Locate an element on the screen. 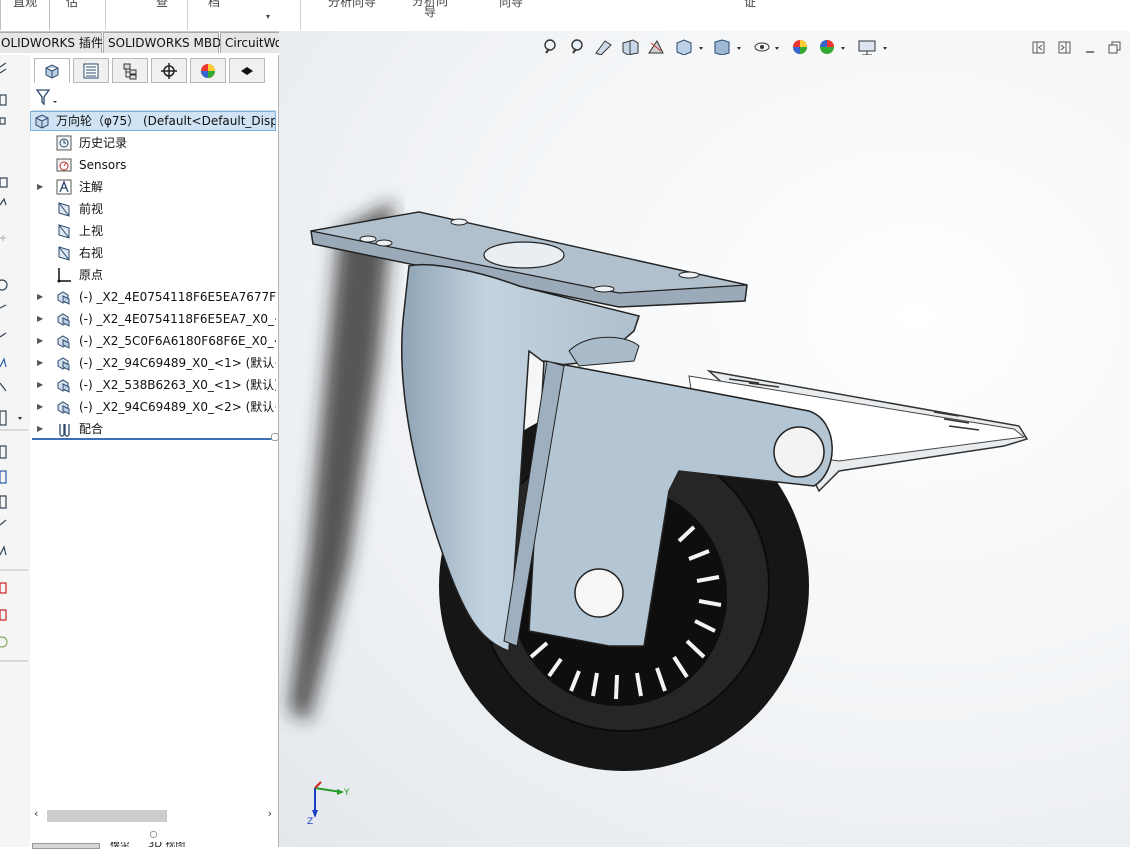 The width and height of the screenshot is (1130, 849). property-manager-icon is located at coordinates (91, 70).